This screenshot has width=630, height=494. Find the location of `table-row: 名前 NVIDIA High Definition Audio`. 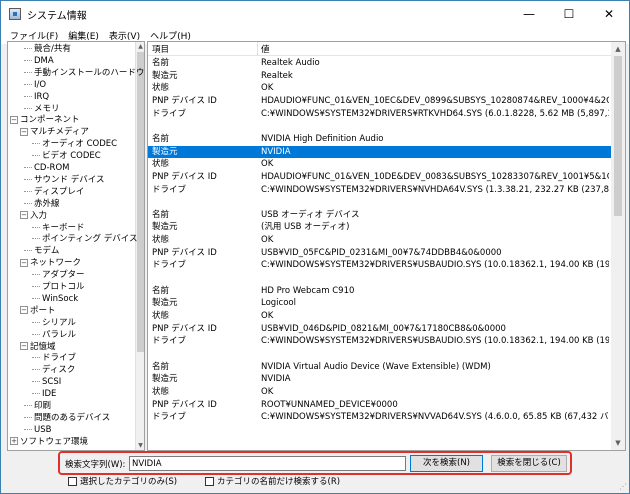

table-row: 名前 NVIDIA High Definition Audio is located at coordinates (379, 139).